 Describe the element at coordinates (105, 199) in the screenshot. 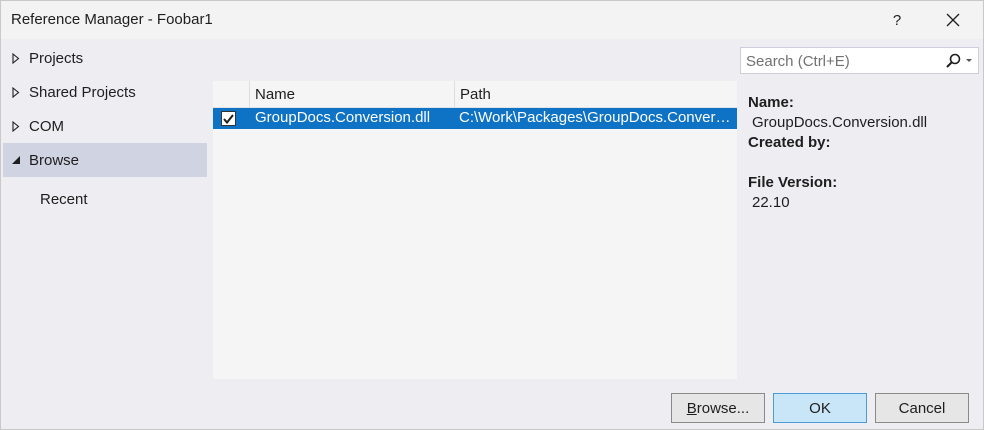

I see `nav-item-recent: Recent` at that location.